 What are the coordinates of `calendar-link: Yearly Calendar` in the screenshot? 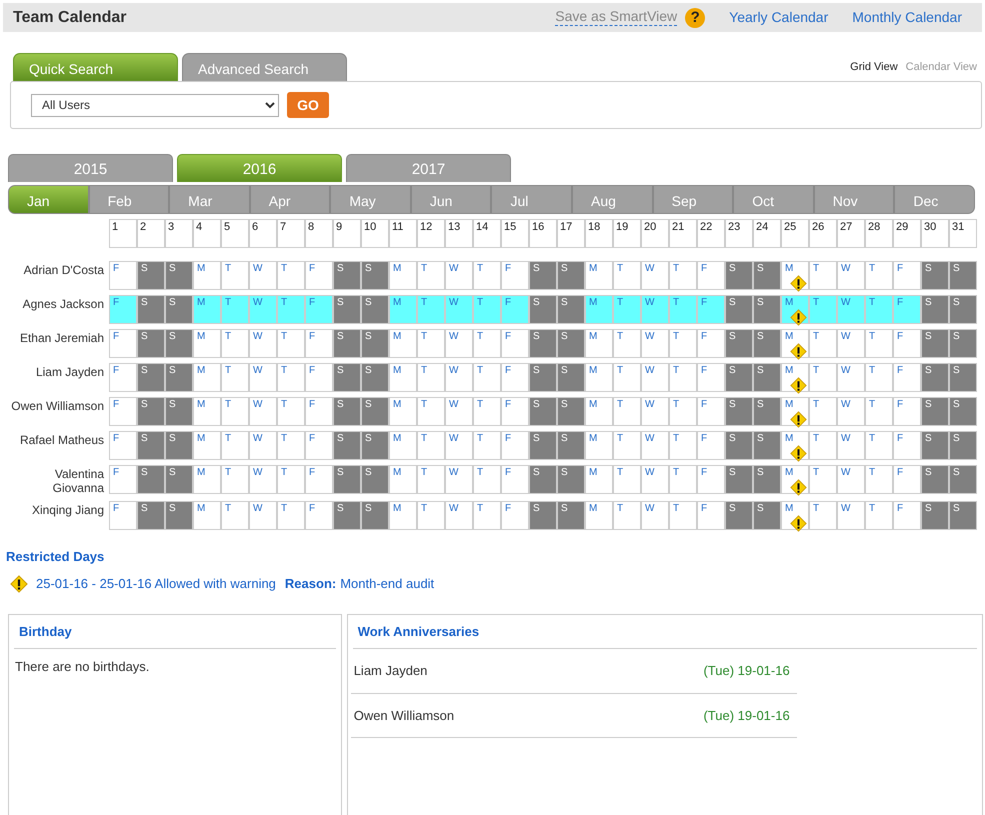 It's located at (778, 17).